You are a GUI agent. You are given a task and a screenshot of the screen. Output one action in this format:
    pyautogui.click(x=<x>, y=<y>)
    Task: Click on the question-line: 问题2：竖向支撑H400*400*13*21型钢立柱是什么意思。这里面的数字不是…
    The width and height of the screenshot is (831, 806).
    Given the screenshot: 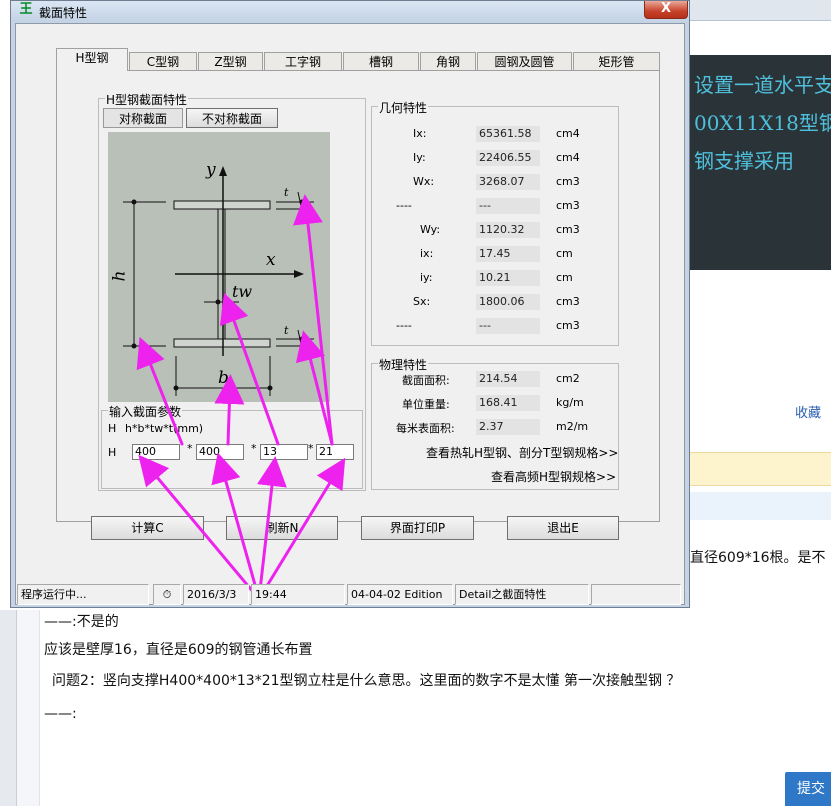 What is the action you would take?
    pyautogui.click(x=366, y=681)
    